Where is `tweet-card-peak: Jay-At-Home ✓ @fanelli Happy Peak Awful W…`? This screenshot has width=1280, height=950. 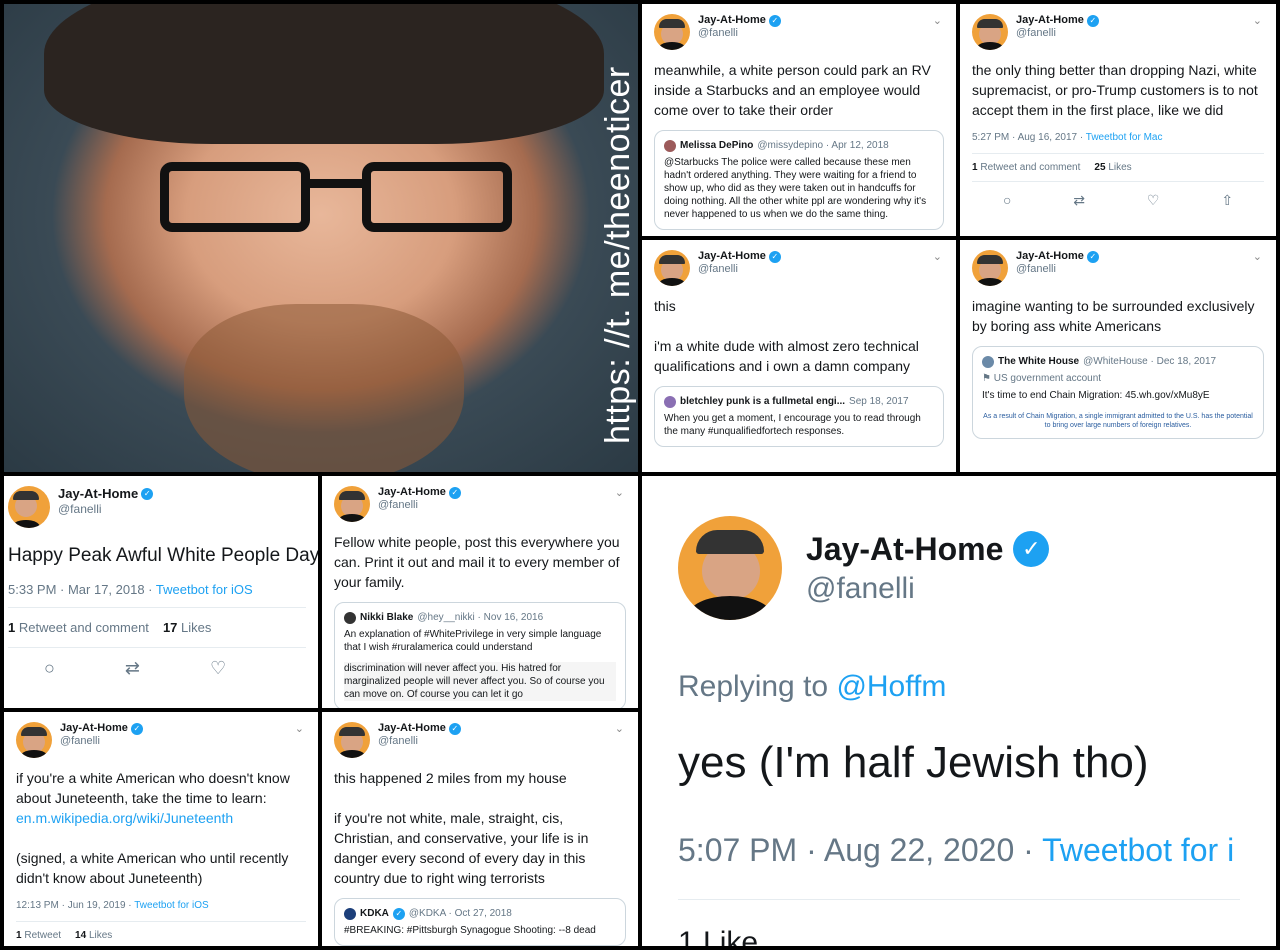
tweet-card-peak: Jay-At-Home ✓ @fanelli Happy Peak Awful W… is located at coordinates (161, 592).